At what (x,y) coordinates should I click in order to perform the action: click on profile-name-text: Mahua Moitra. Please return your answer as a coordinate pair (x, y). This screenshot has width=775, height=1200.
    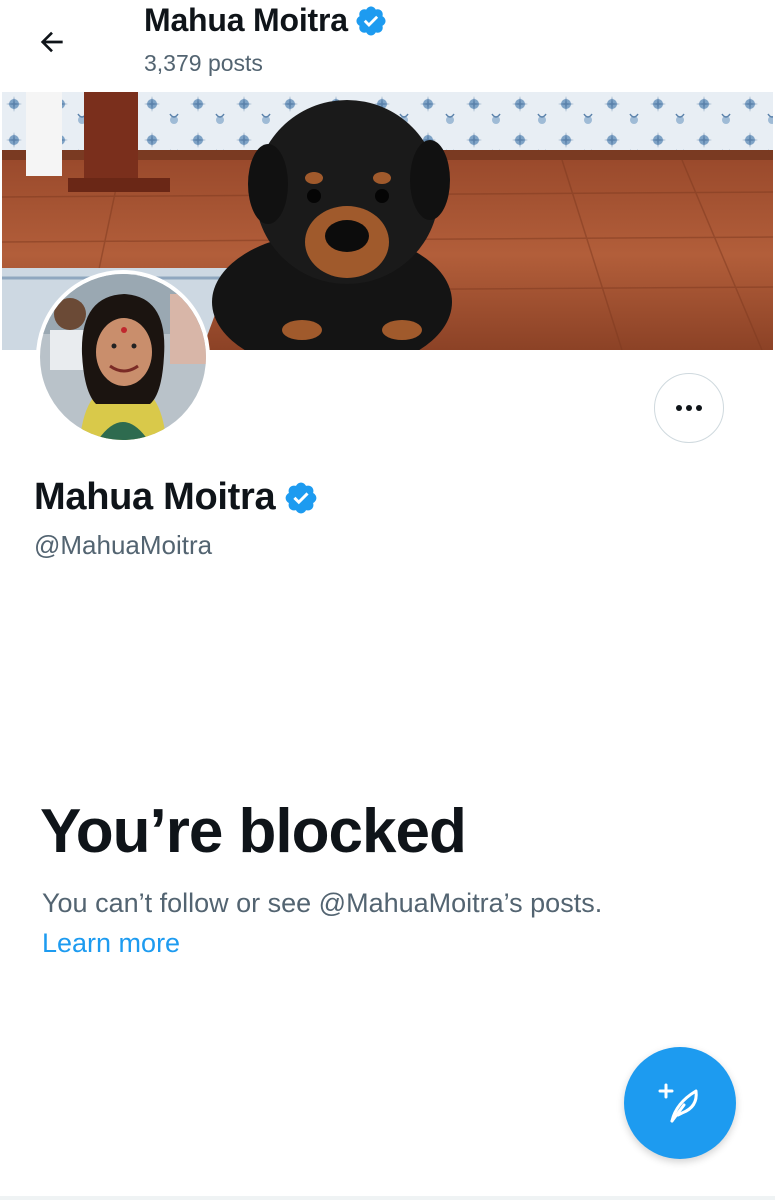
    Looking at the image, I should click on (155, 497).